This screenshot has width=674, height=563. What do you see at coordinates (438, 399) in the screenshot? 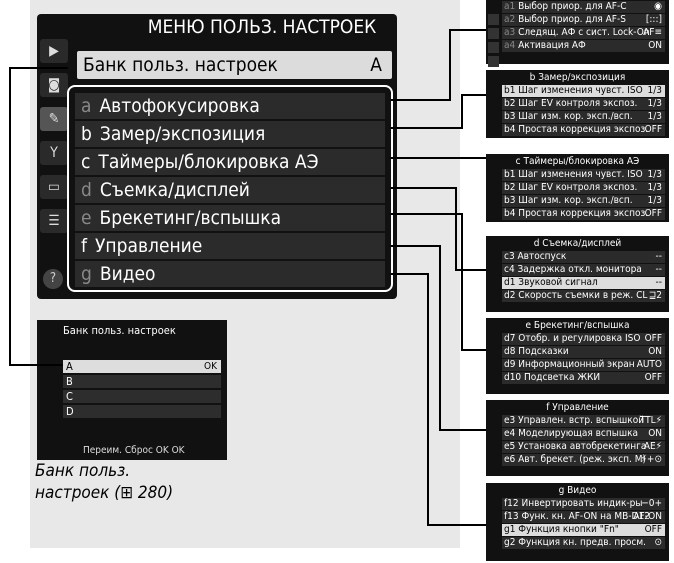
I see `connector-g` at bounding box center [438, 399].